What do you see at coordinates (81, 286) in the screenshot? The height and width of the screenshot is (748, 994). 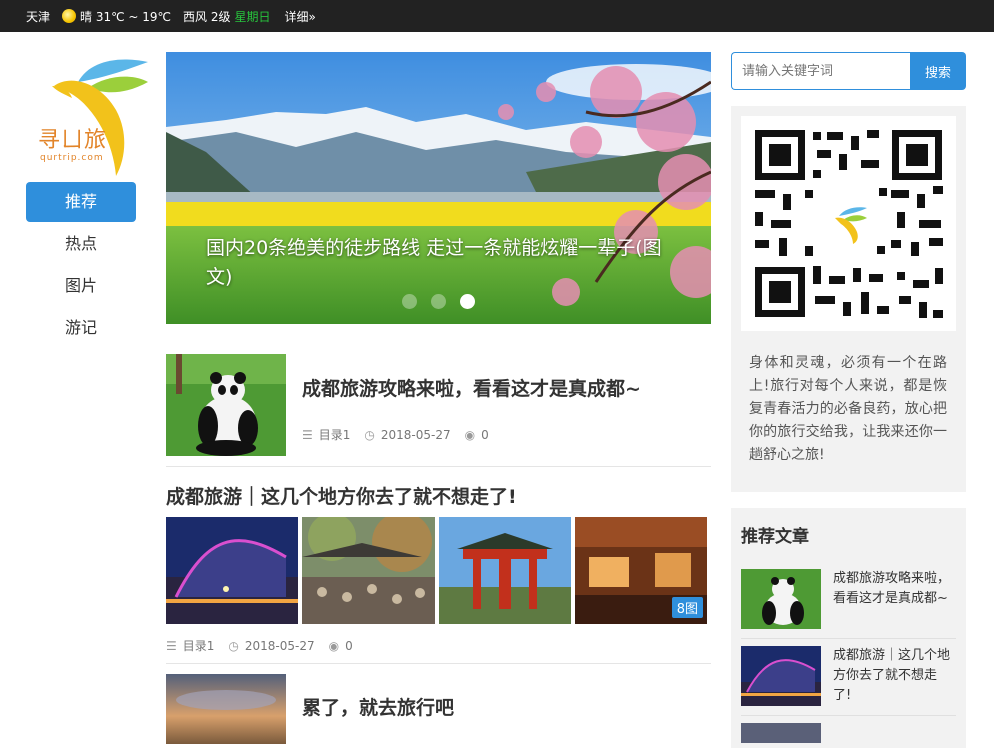 I see `nav-item-pictures: 图片` at bounding box center [81, 286].